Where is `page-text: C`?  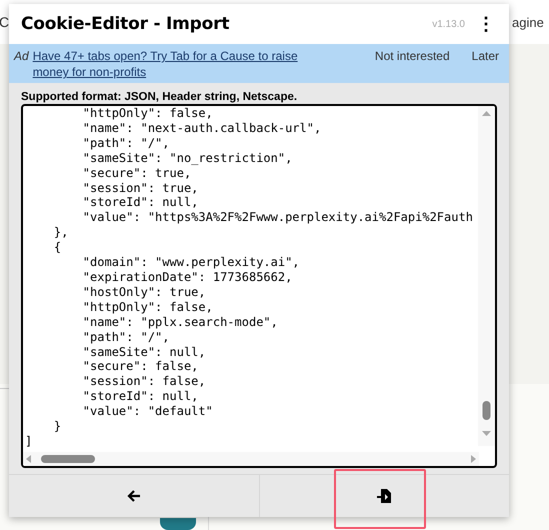
page-text: C is located at coordinates (5, 22).